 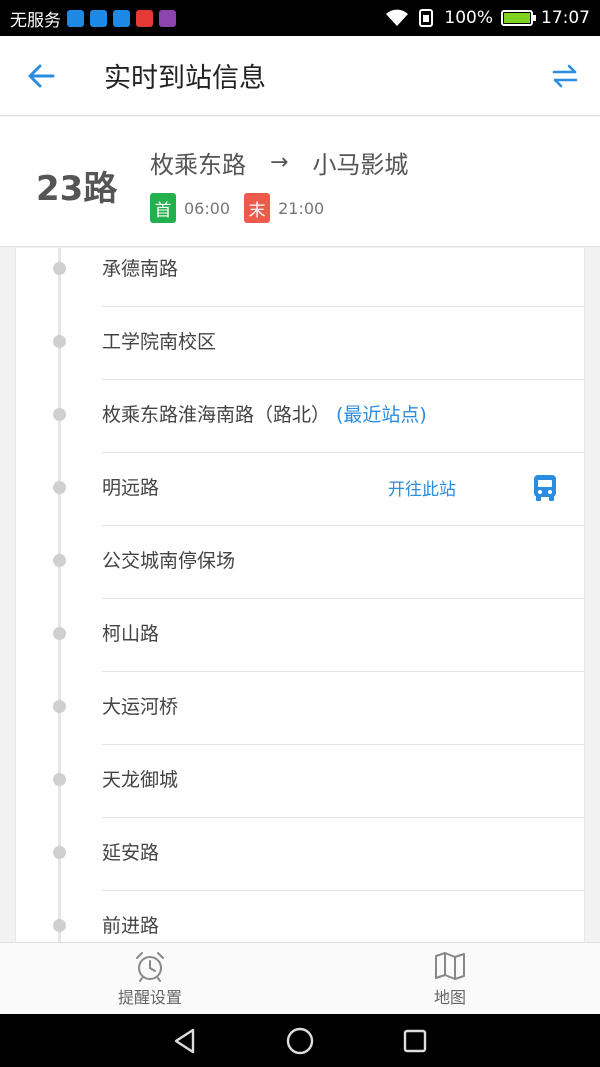 What do you see at coordinates (140, 780) in the screenshot?
I see `stop-name: 天龙御城` at bounding box center [140, 780].